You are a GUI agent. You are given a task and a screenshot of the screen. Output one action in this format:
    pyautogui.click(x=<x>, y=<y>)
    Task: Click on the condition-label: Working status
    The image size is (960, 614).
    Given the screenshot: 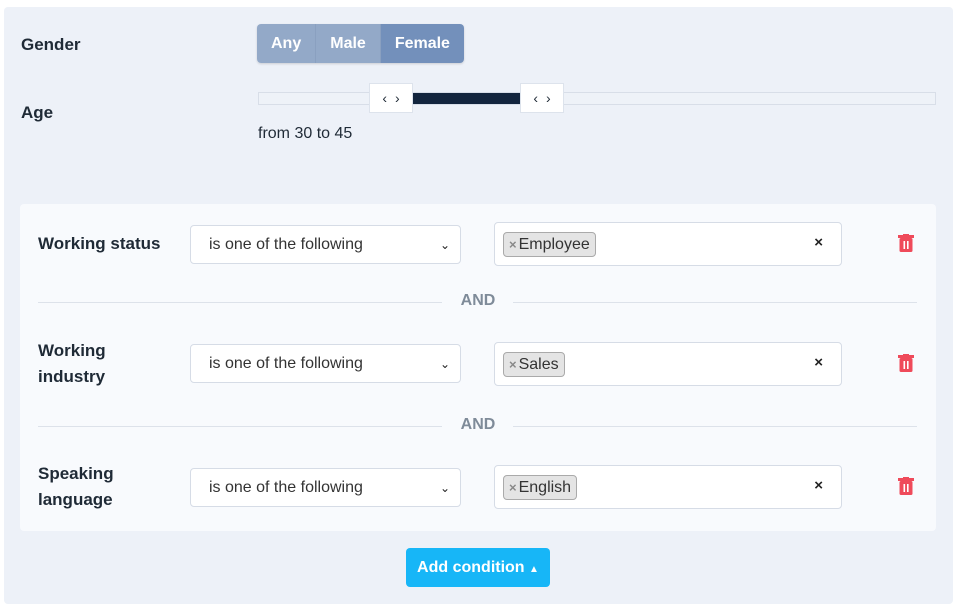 What is the action you would take?
    pyautogui.click(x=99, y=243)
    